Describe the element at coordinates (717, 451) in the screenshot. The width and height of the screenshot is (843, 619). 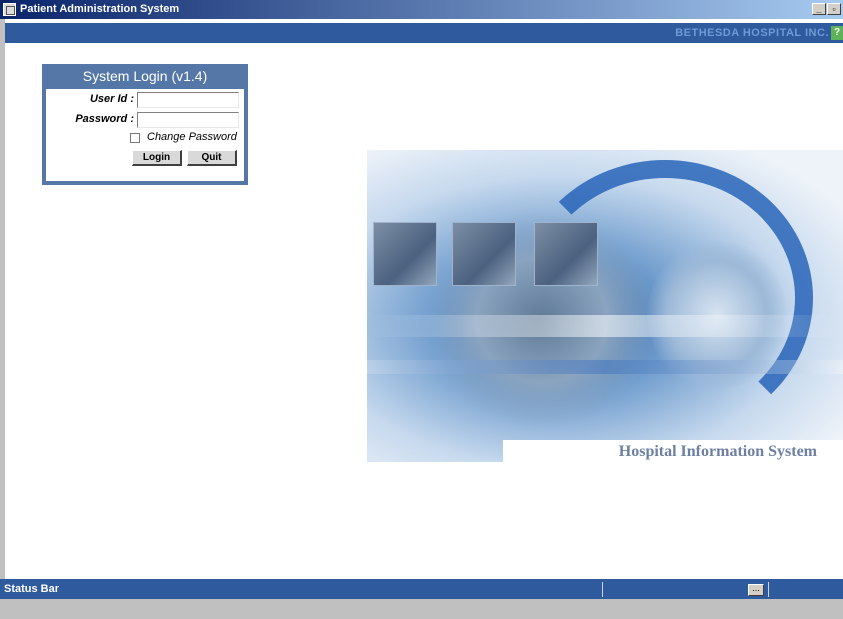
I see `slogan-text: Hospital Information System` at that location.